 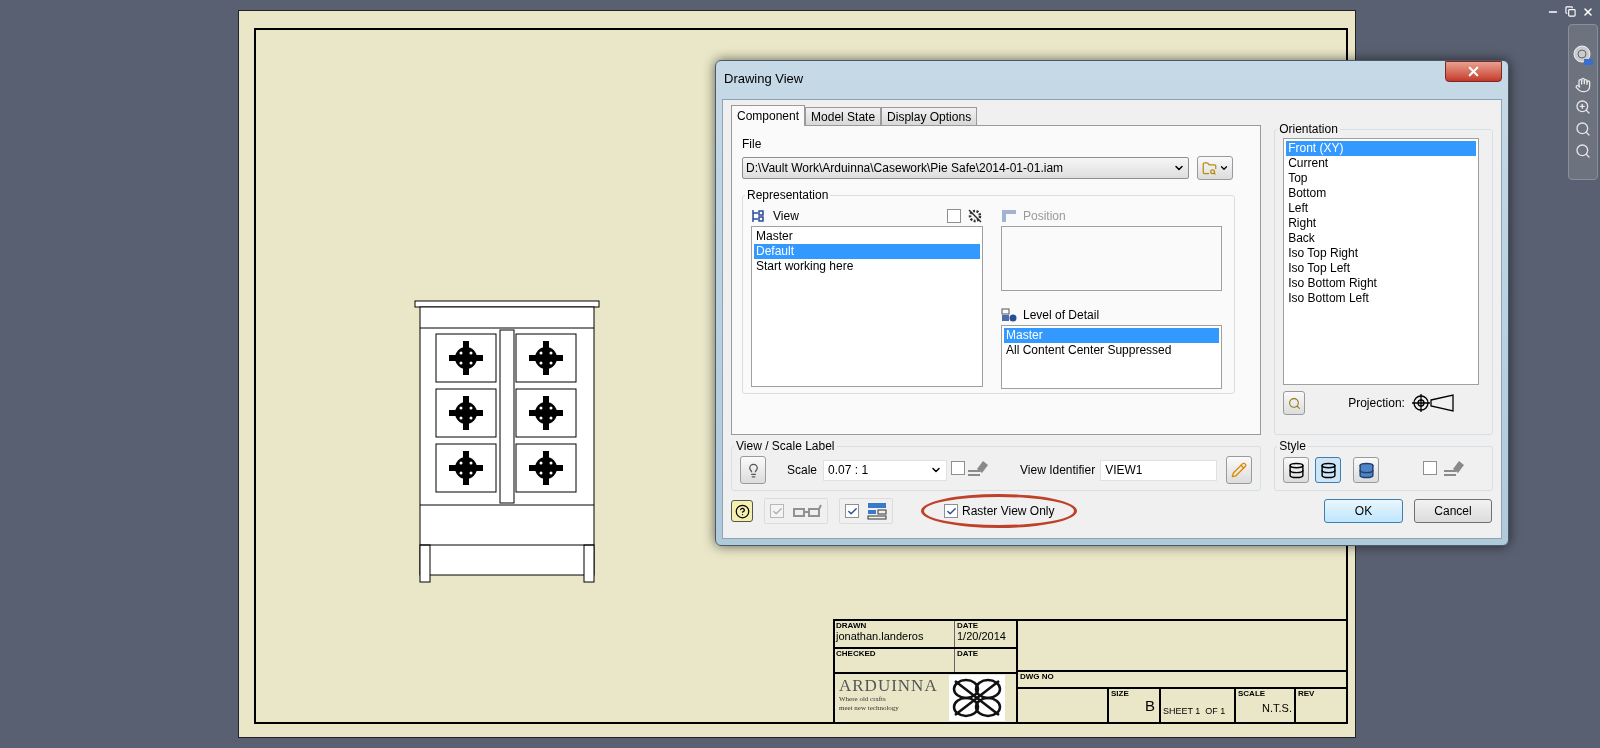 I want to click on list-item: Right, so click(x=1381, y=223).